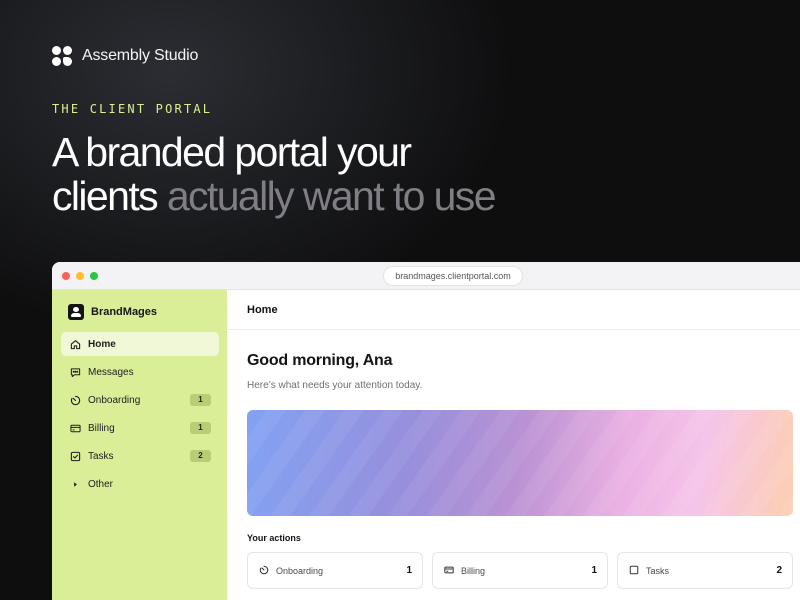  What do you see at coordinates (335, 570) in the screenshot?
I see `action-card-onboarding: Onboarding 1` at bounding box center [335, 570].